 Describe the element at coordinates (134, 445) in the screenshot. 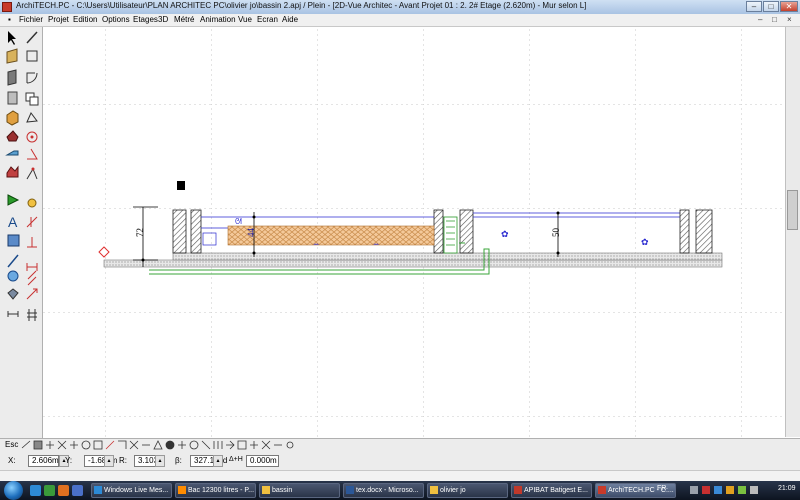

I see `intersect-icon` at that location.